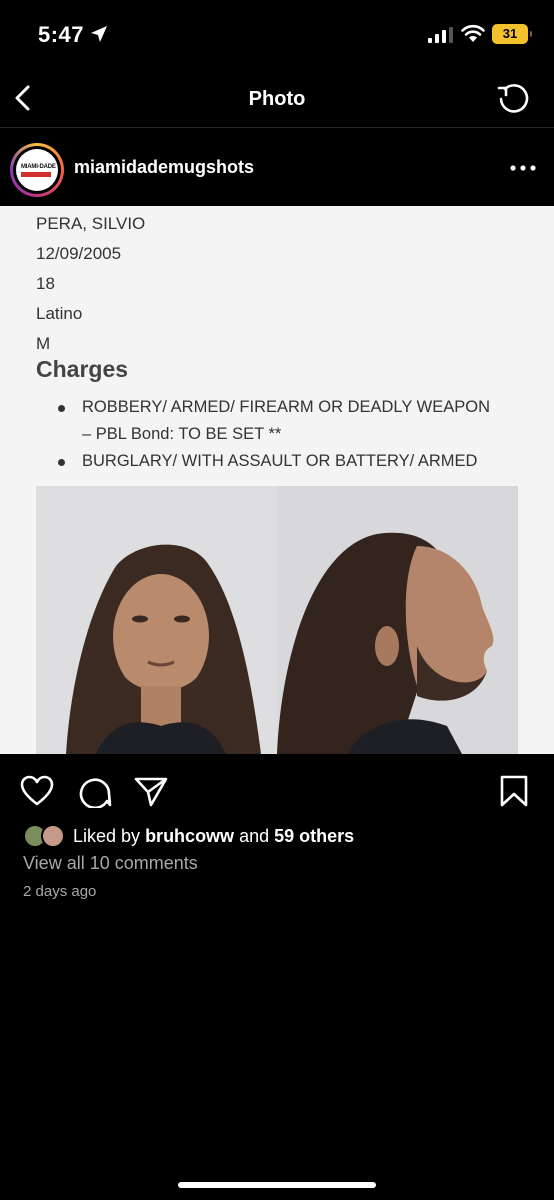 This screenshot has height=1200, width=554. I want to click on charge-item: BURGLARY/ WITH ASSAULT OR BATTERY/ ARMED, so click(279, 461).